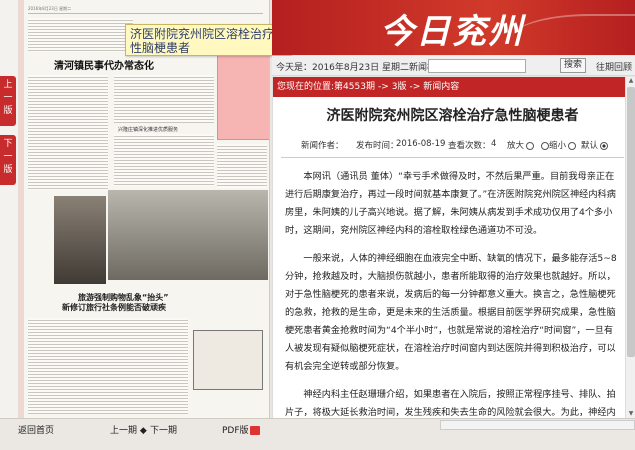 This screenshot has height=450, width=635. Describe the element at coordinates (8, 101) in the screenshot. I see `prev-edition-button: 上一版` at that location.